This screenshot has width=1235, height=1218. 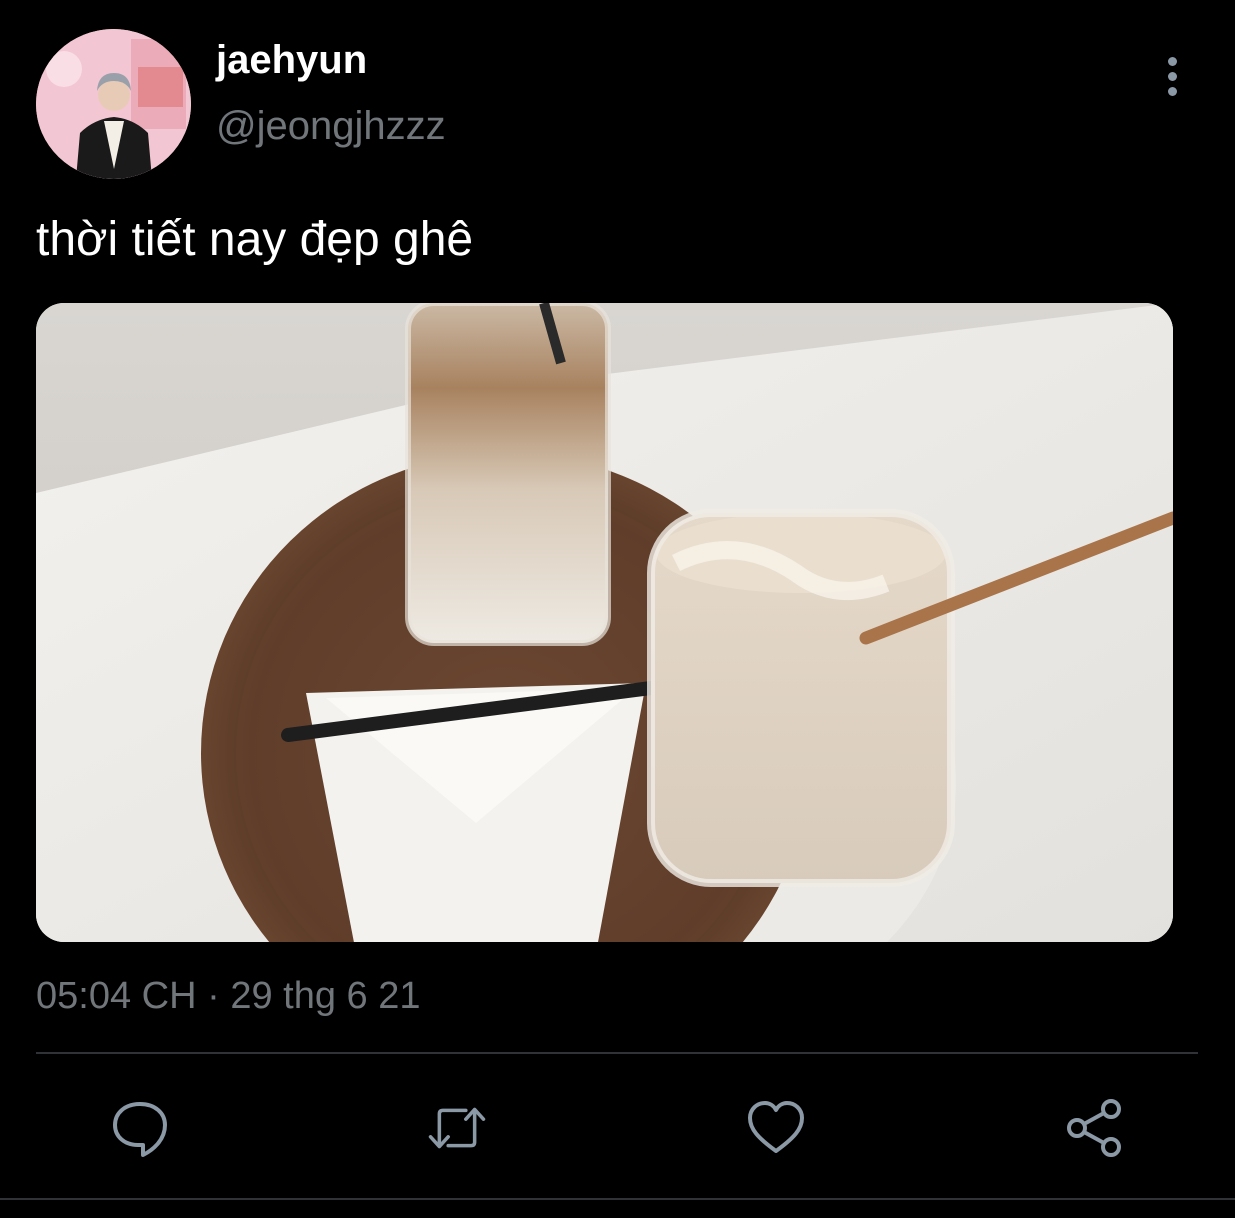 I want to click on tweet-meta: 05:04 CH · 29 thg 6 21, so click(x=228, y=996).